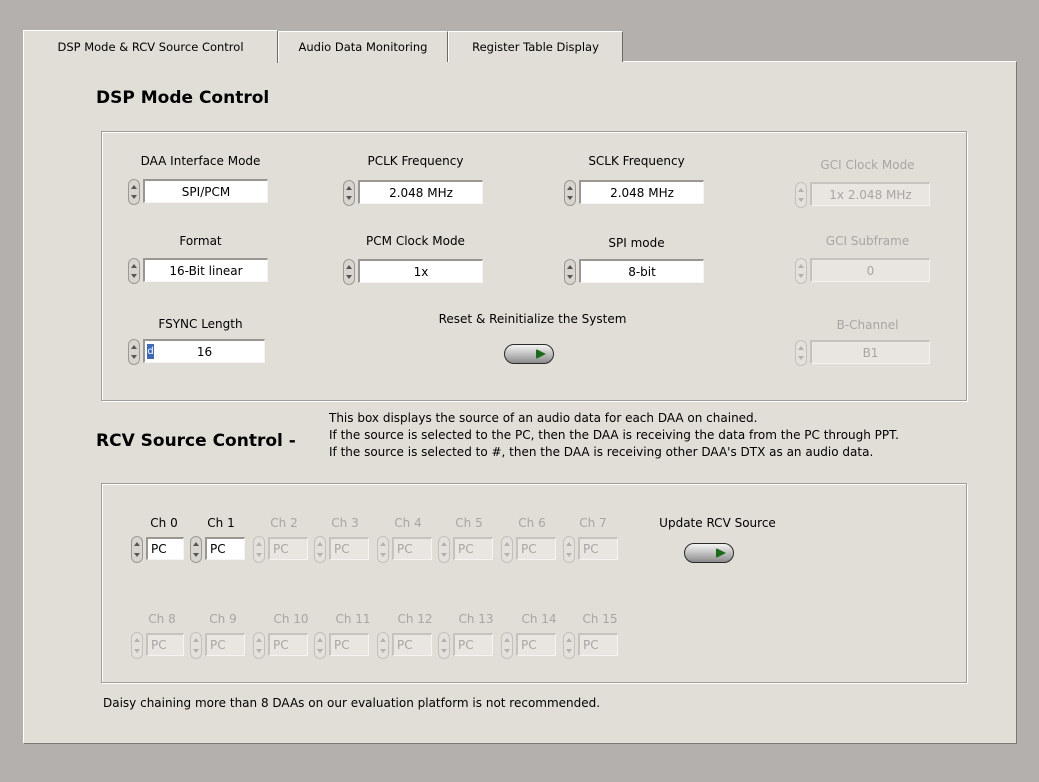  I want to click on ch3-spinner, so click(320, 549).